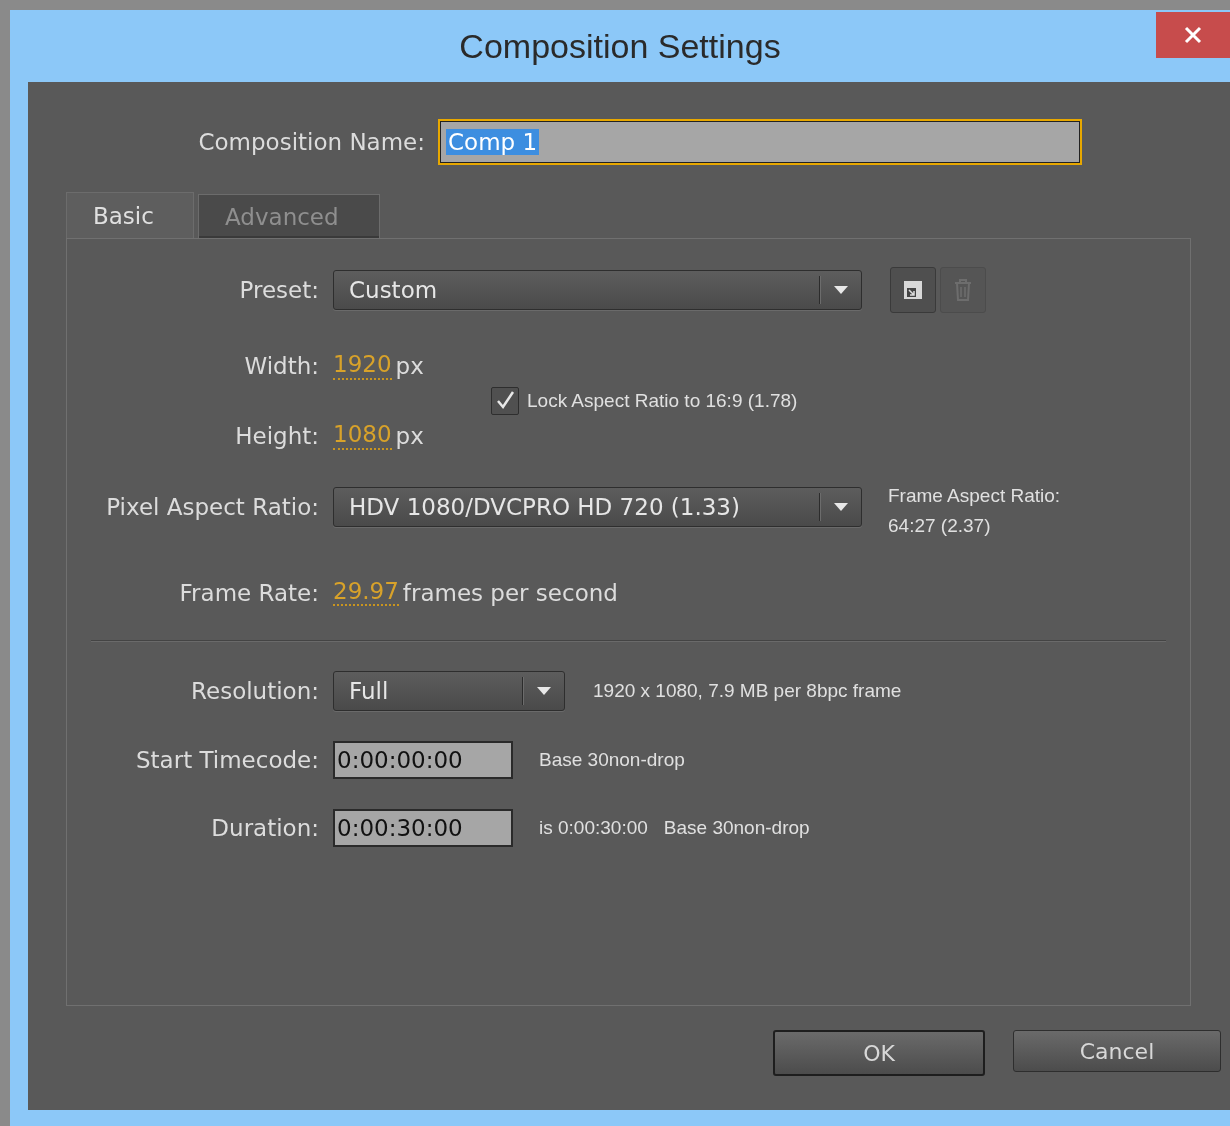 This screenshot has height=1126, width=1230. I want to click on composition-name-field: Comp 1, so click(760, 142).